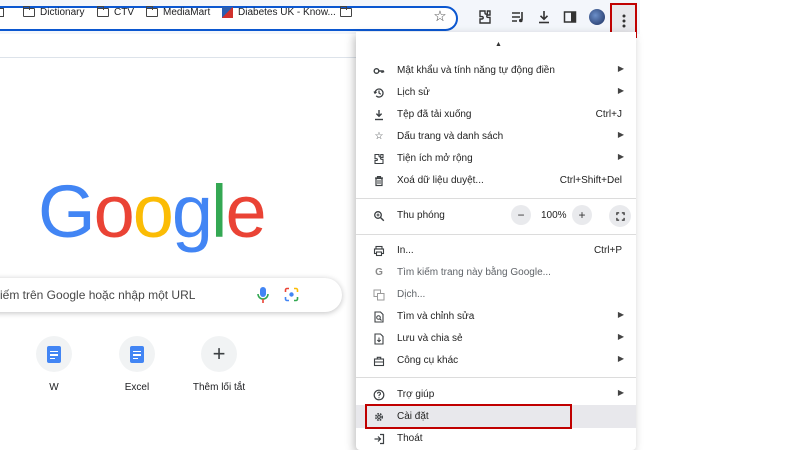 The height and width of the screenshot is (450, 800). I want to click on menu-item-shortcut: Ctrl+Shift+Del, so click(590, 180).